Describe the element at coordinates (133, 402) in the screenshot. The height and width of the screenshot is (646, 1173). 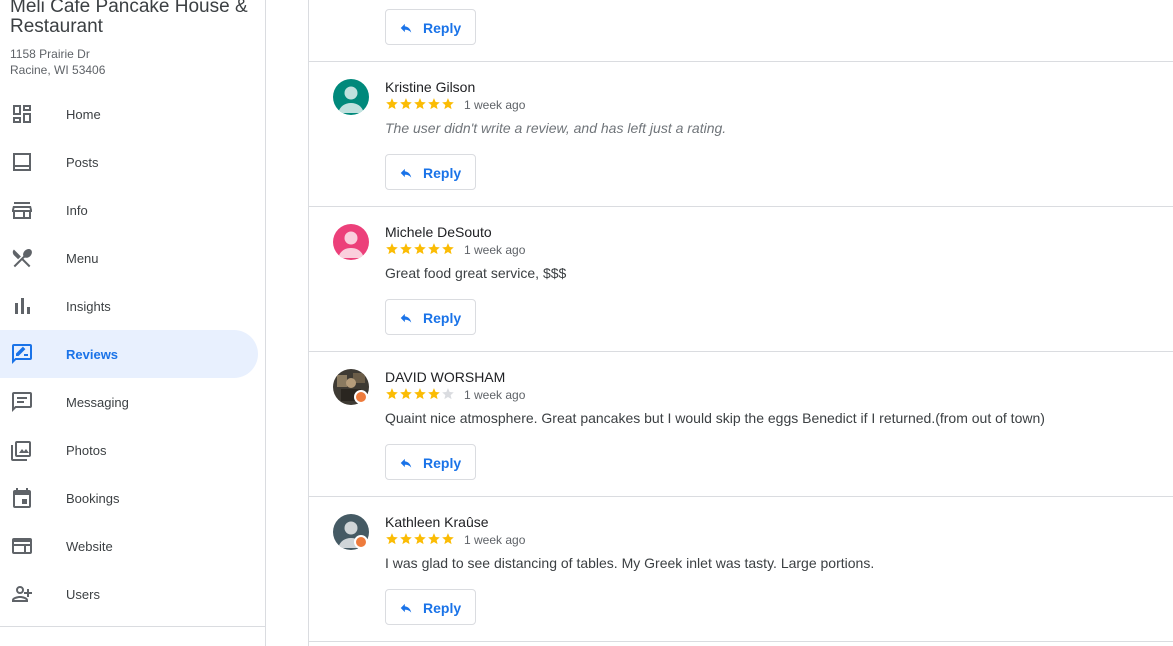
I see `sidebar-item-messaging: Messaging` at that location.